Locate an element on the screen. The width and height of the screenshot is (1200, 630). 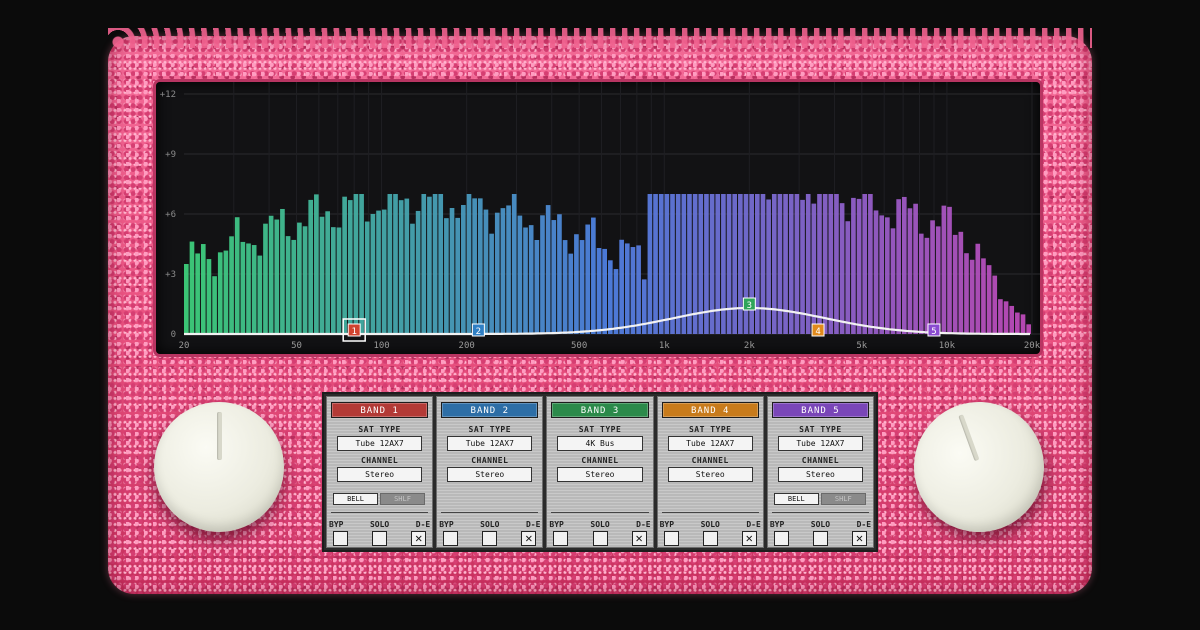
sat-type-select: 4K Bus is located at coordinates (600, 443).